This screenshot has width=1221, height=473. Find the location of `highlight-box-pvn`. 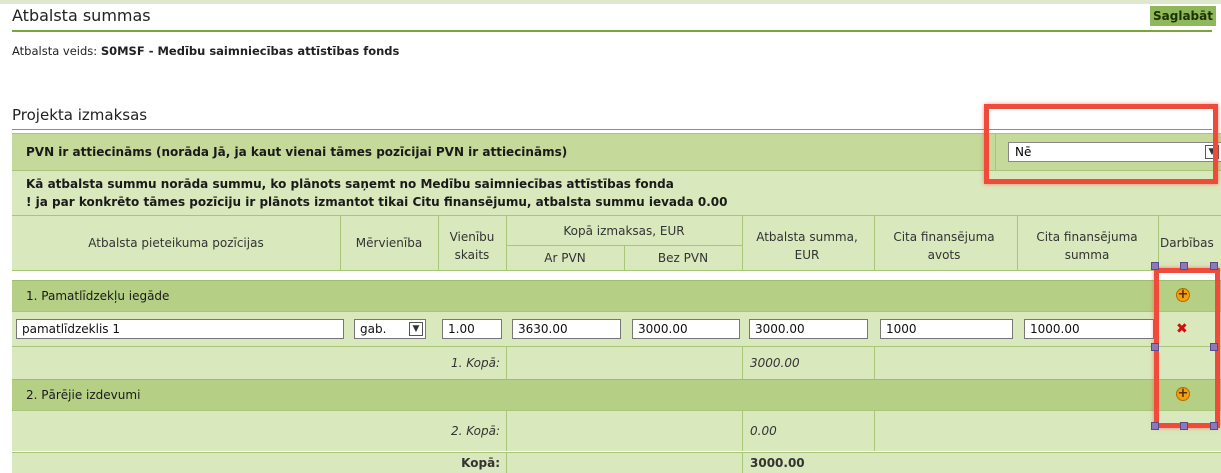

highlight-box-pvn is located at coordinates (1101, 144).